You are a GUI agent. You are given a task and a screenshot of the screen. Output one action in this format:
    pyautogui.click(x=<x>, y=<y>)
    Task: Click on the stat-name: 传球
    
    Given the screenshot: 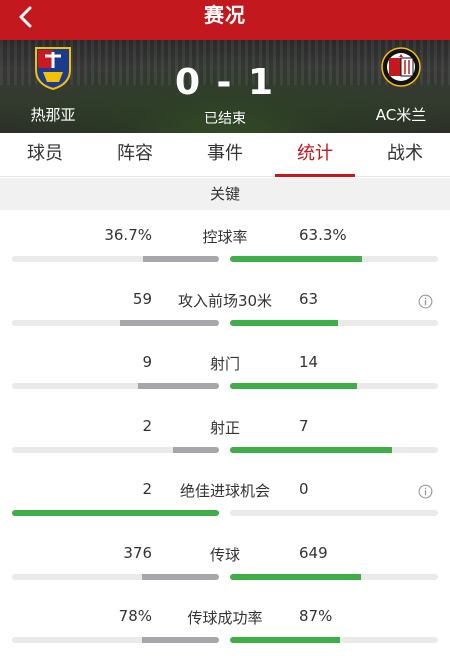 What is the action you would take?
    pyautogui.click(x=224, y=554)
    